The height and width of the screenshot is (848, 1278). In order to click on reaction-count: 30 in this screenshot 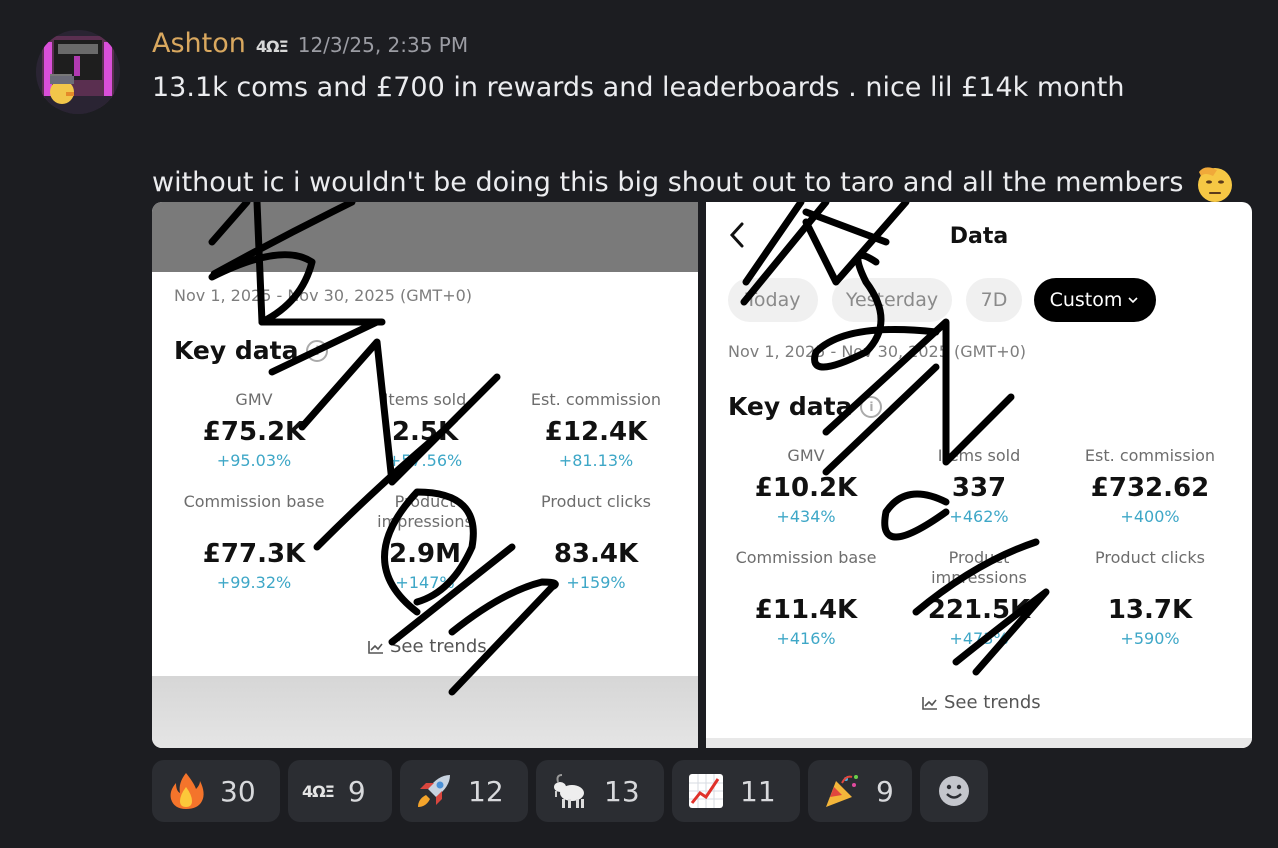, I will do `click(238, 791)`.